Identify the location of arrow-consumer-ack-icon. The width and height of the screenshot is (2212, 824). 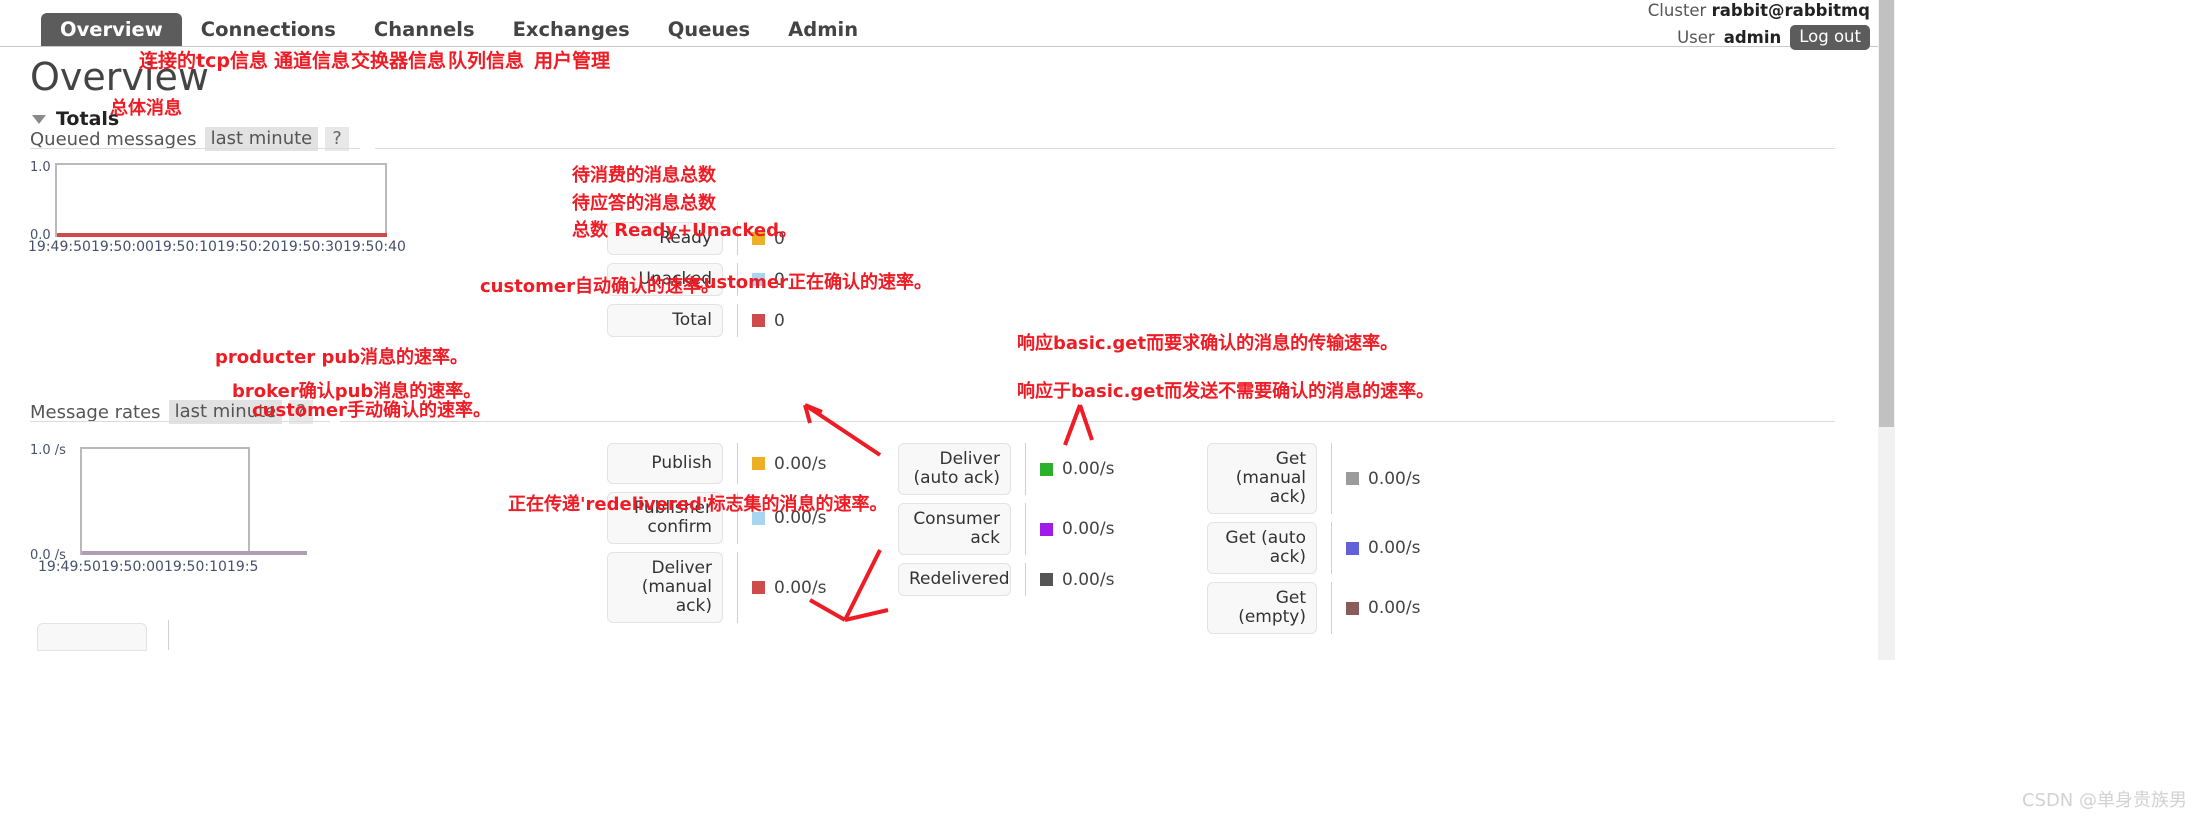
(1078, 425).